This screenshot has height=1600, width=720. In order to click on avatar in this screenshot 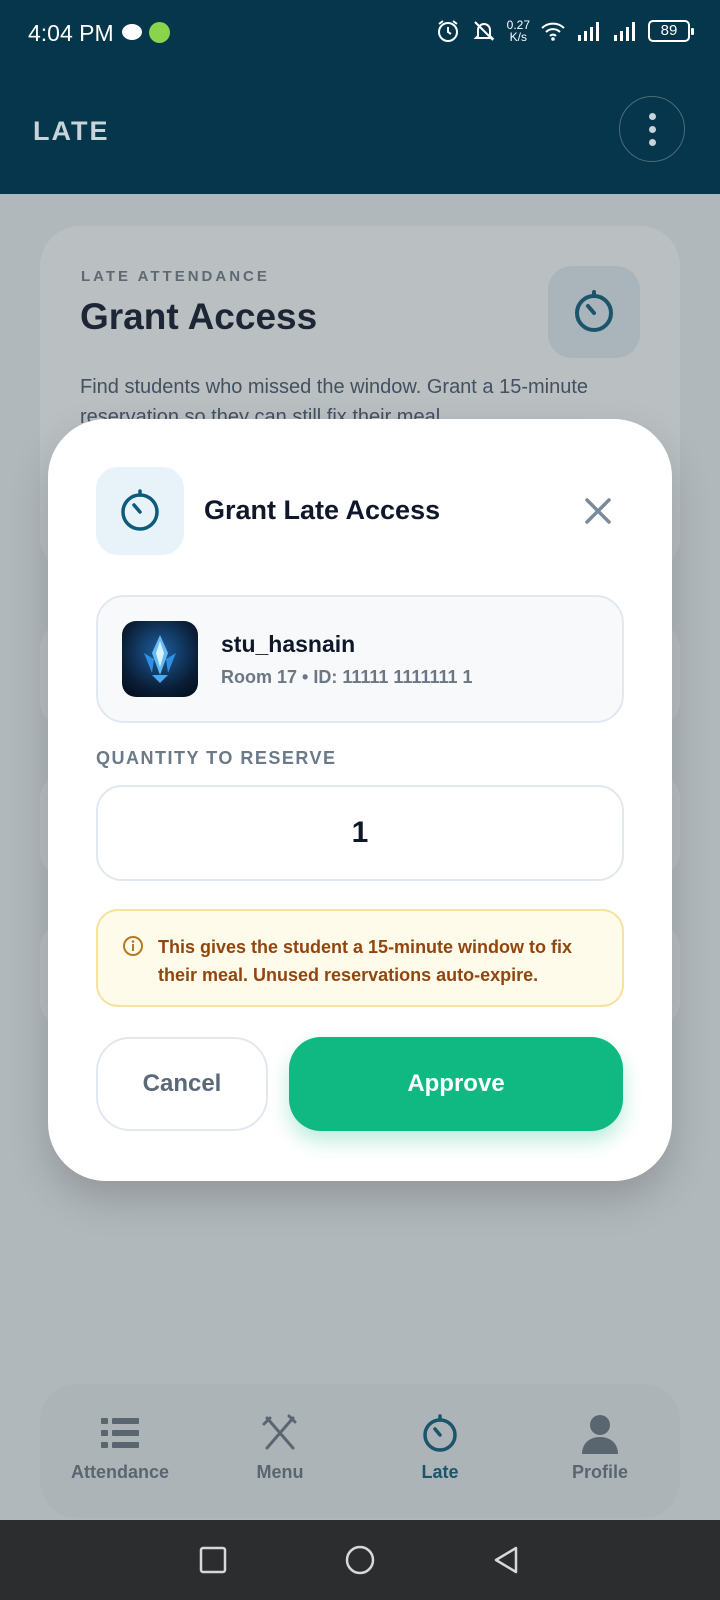, I will do `click(160, 659)`.